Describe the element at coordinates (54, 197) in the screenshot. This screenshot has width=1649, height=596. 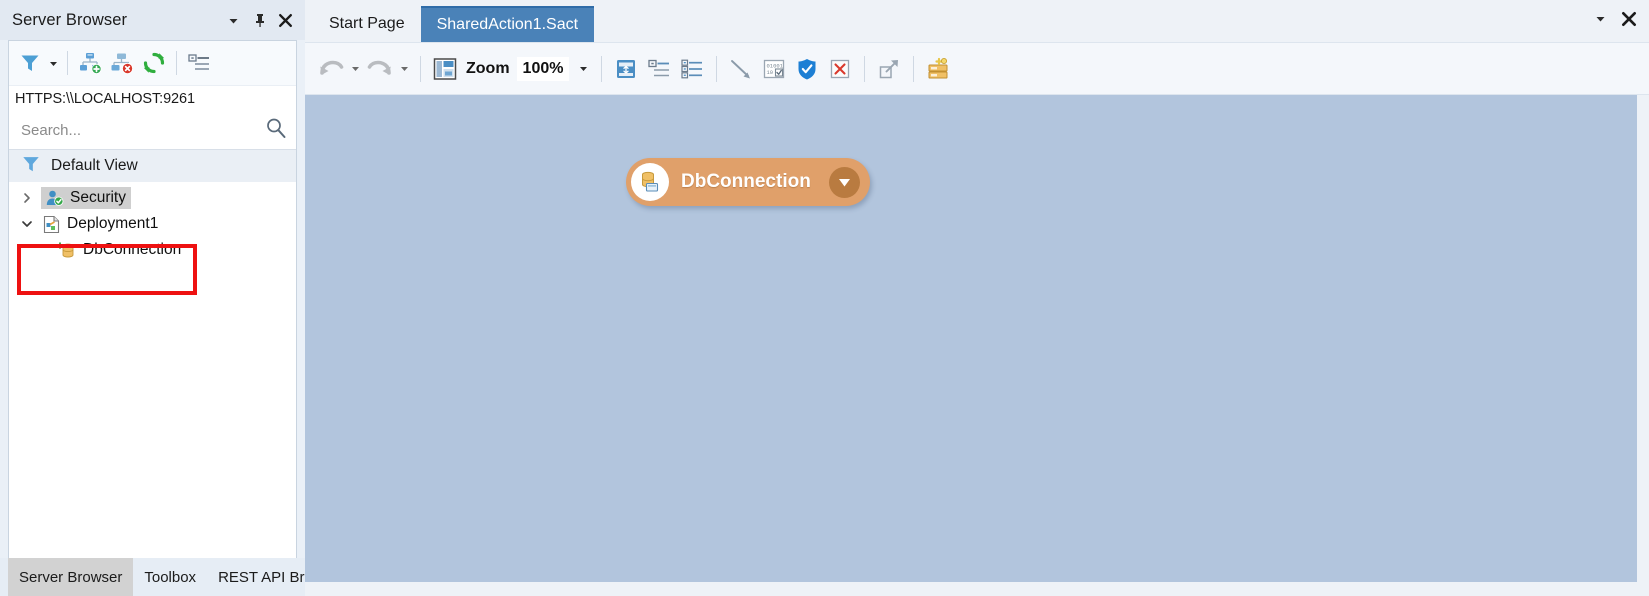
I see `security-user-icon` at that location.